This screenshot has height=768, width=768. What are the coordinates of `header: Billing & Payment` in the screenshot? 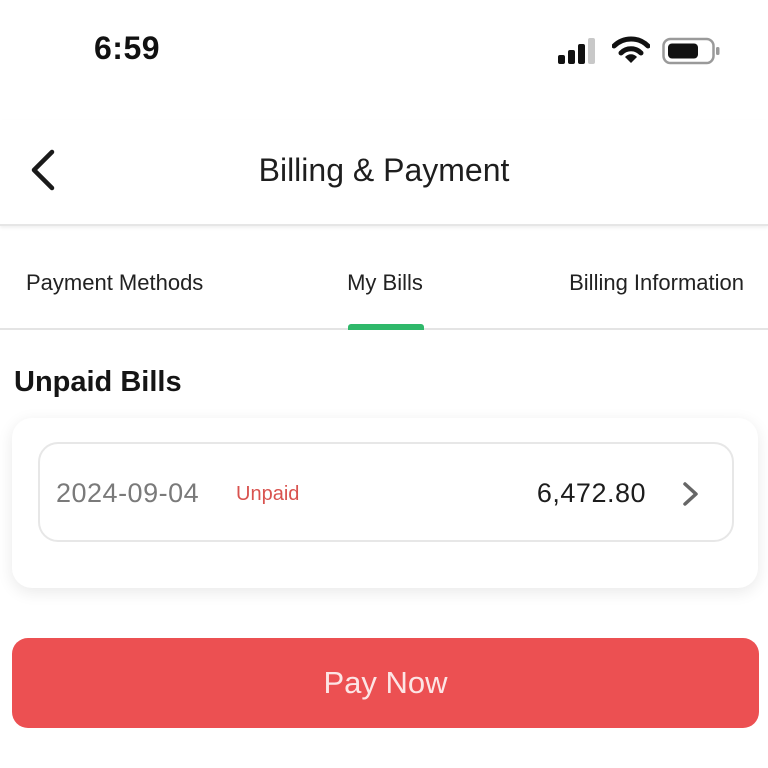 It's located at (384, 173).